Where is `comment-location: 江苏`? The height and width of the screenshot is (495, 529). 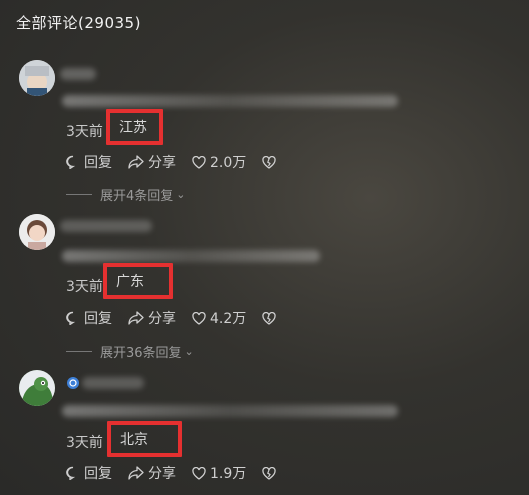
comment-location: 江苏 is located at coordinates (133, 128).